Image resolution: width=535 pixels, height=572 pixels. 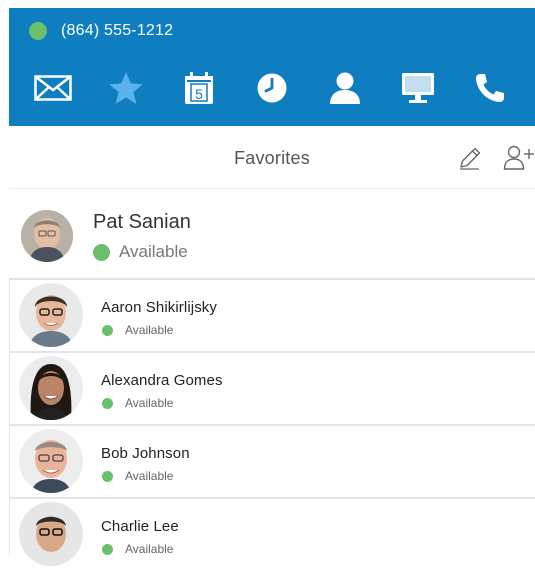 I want to click on nav-contacts, so click(x=345, y=88).